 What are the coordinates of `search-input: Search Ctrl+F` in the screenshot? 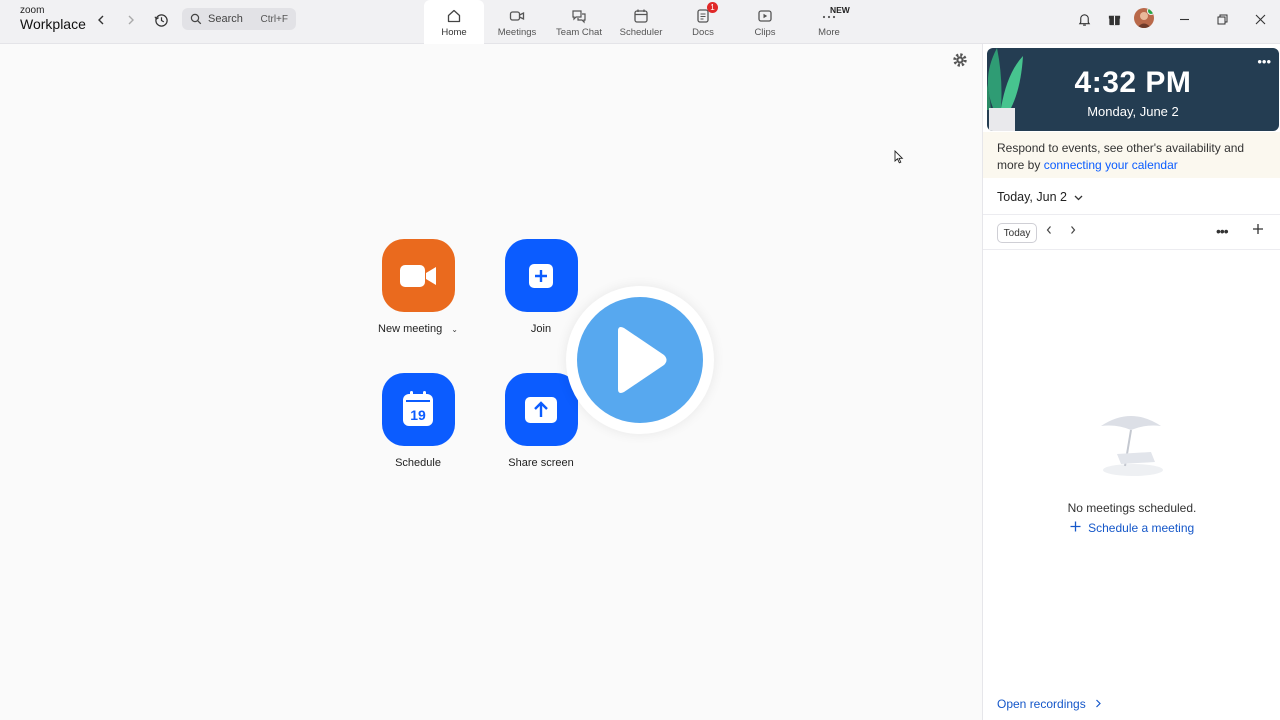 It's located at (239, 19).